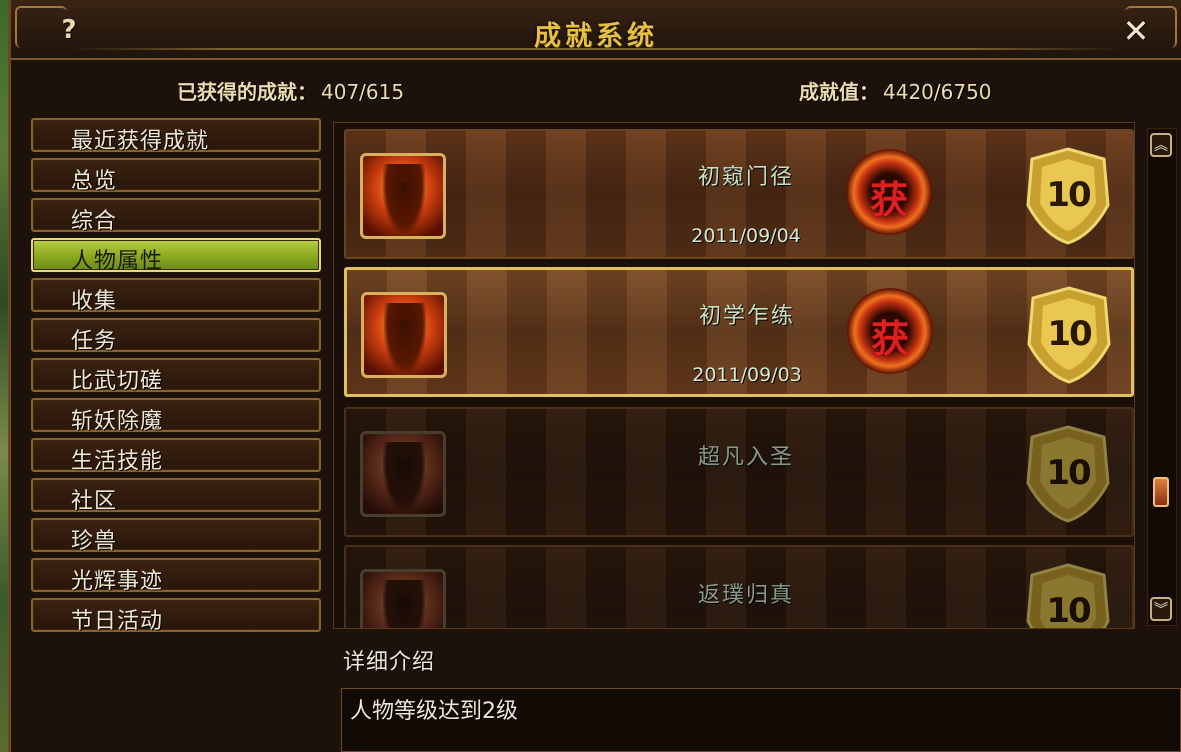 This screenshot has height=752, width=1181. I want to click on category-label: 总览, so click(94, 181).